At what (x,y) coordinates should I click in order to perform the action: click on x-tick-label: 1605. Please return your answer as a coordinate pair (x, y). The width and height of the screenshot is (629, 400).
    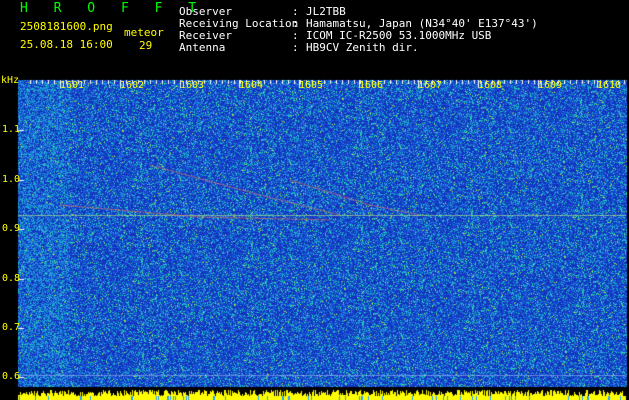
    Looking at the image, I should click on (311, 85).